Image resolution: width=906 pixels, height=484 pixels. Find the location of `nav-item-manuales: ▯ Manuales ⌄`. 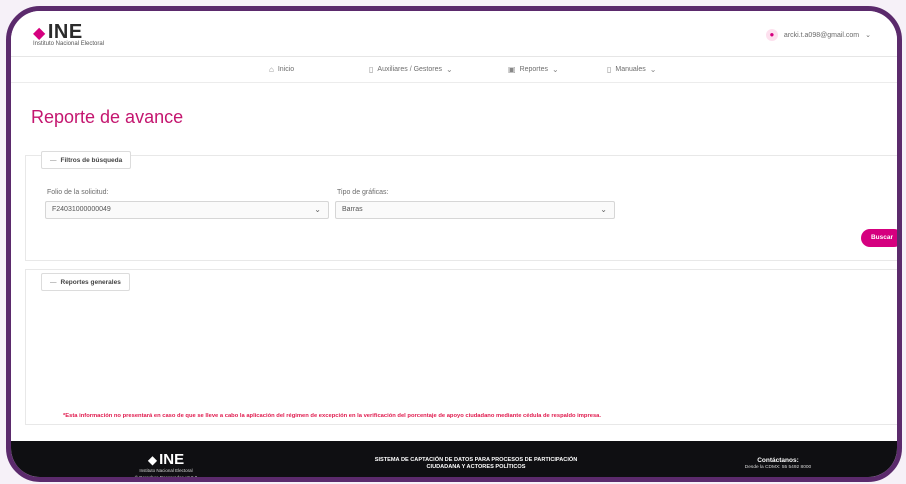

nav-item-manuales: ▯ Manuales ⌄ is located at coordinates (631, 69).